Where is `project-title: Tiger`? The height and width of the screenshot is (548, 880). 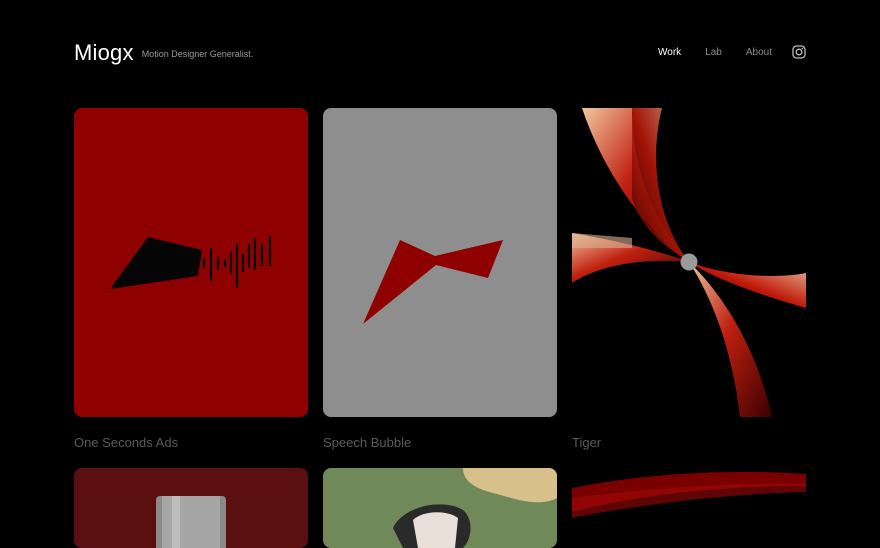 project-title: Tiger is located at coordinates (586, 442).